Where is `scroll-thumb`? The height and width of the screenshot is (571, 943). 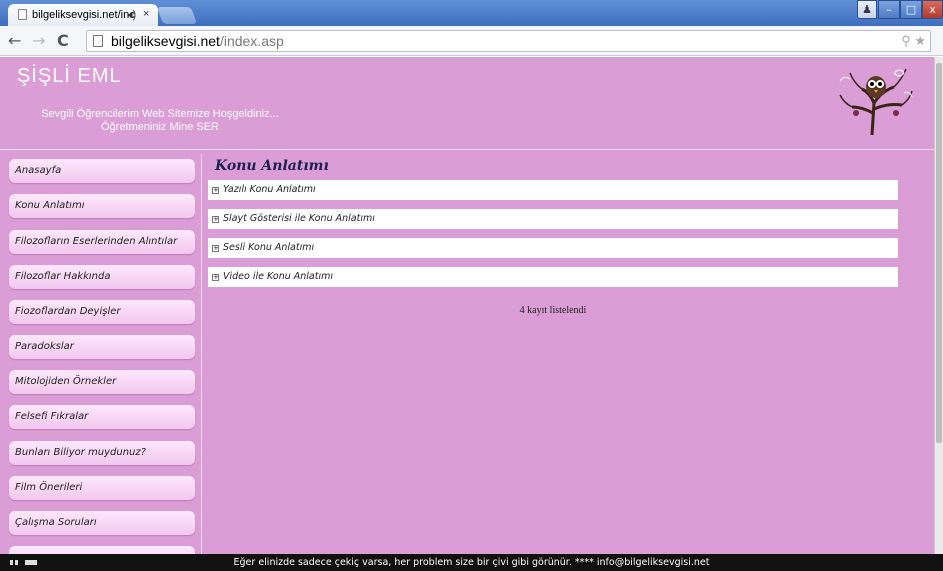 scroll-thumb is located at coordinates (939, 253).